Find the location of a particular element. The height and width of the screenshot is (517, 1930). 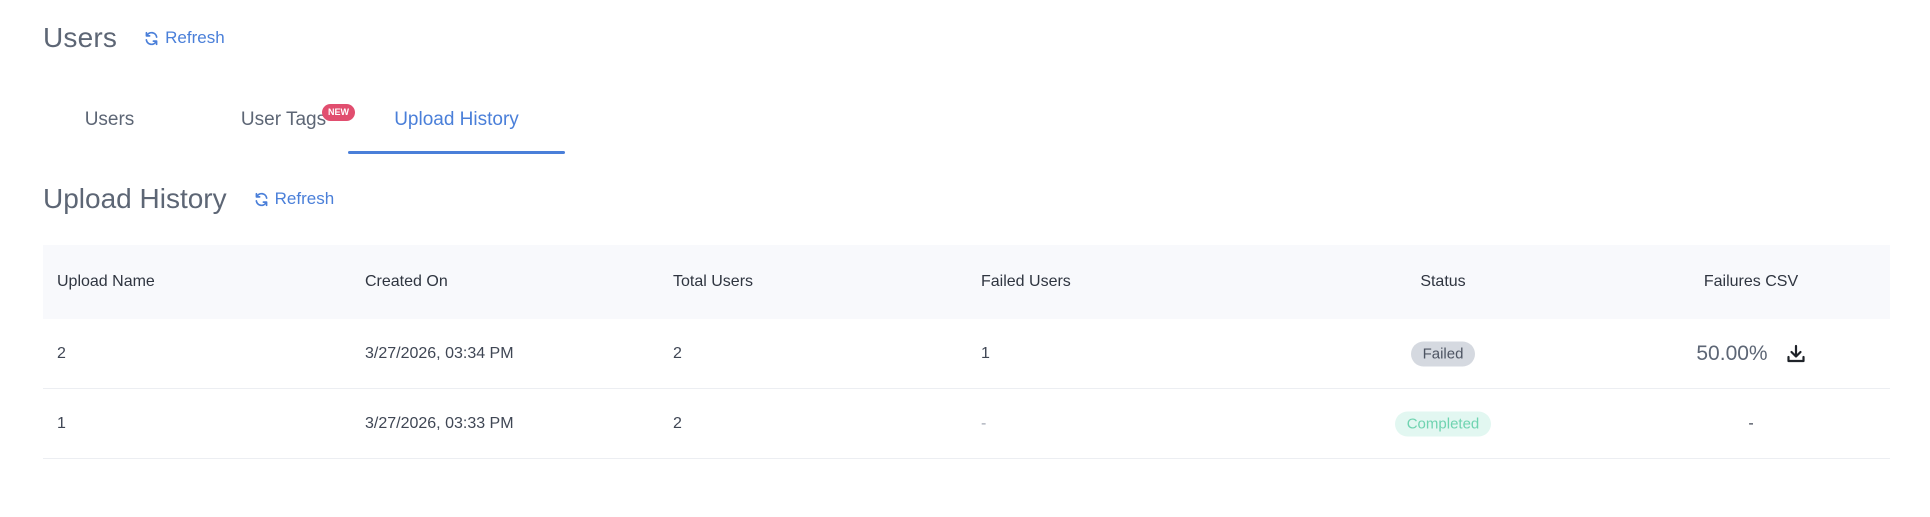

refresh-button: Refresh is located at coordinates (184, 38).